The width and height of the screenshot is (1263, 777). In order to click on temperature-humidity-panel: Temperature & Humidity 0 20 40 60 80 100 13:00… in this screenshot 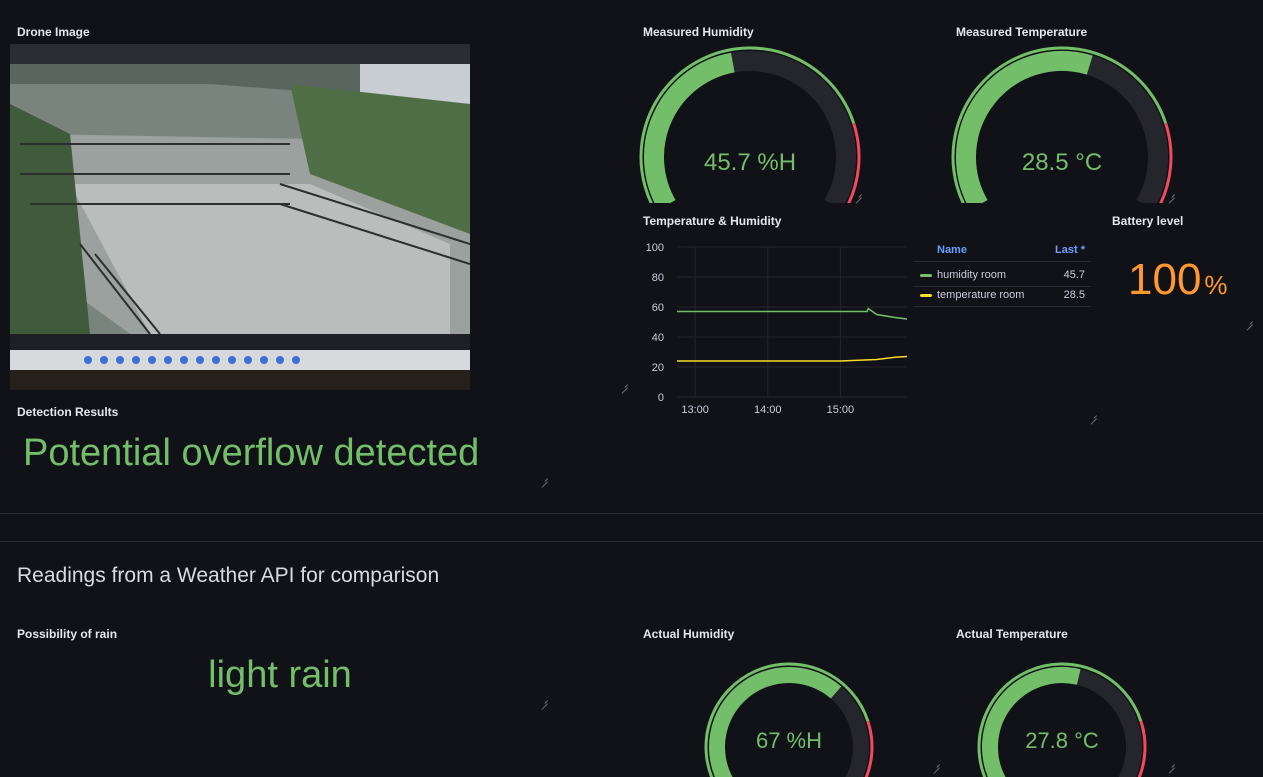, I will do `click(867, 315)`.